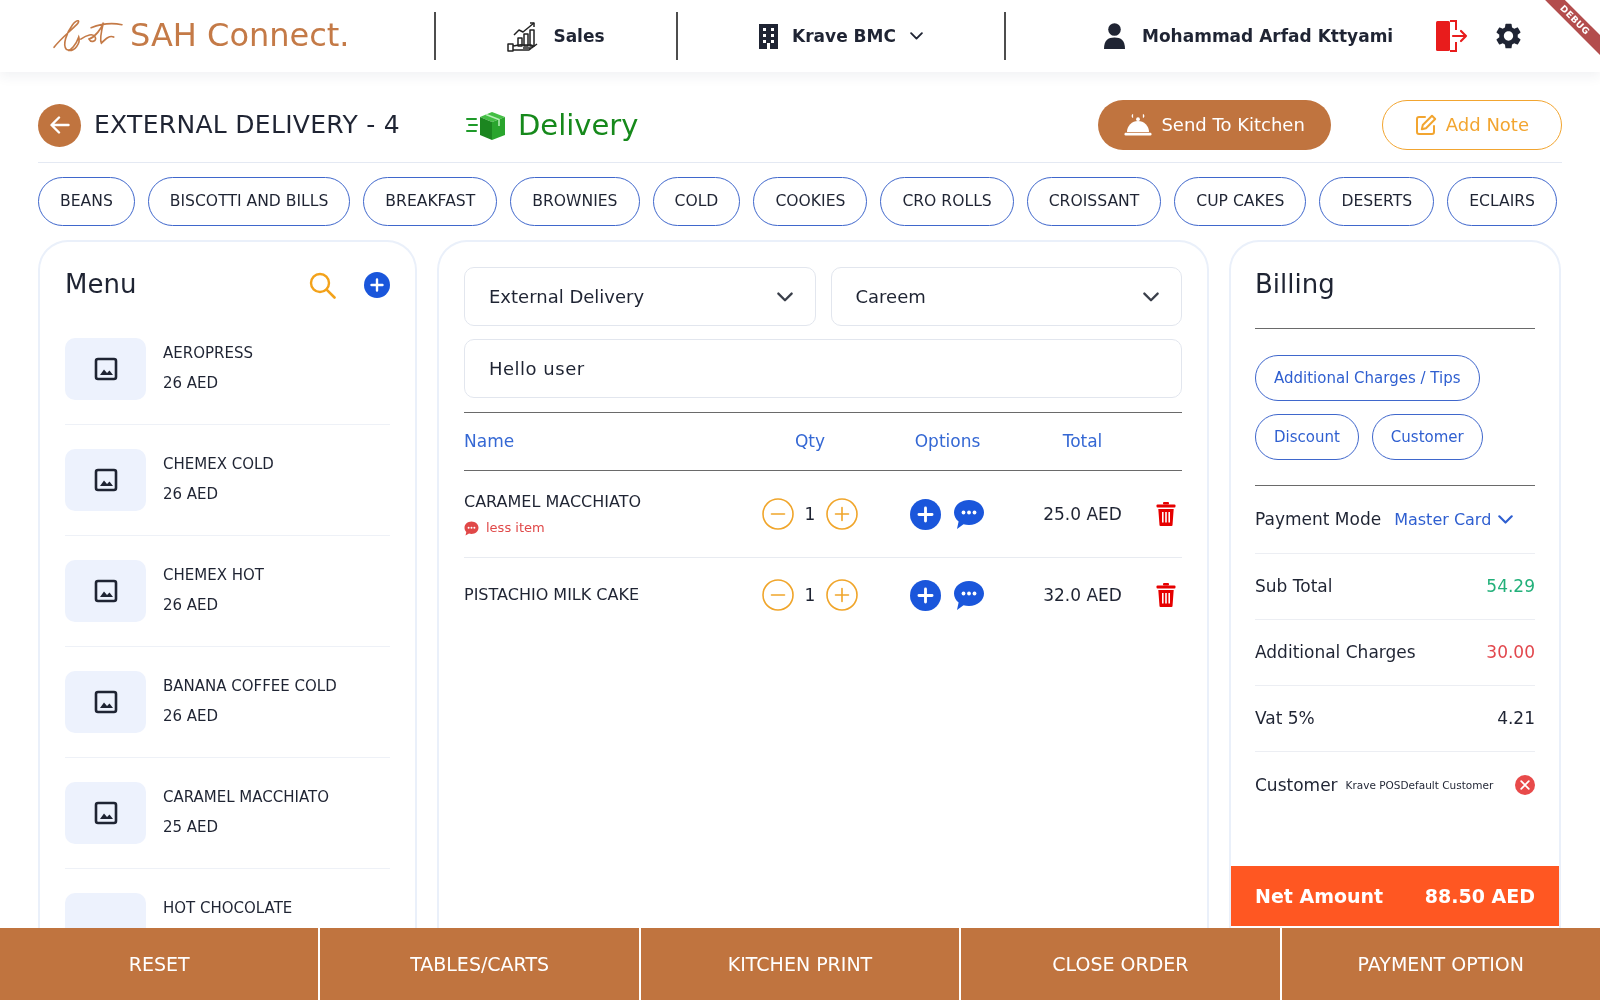  I want to click on category-button: CROISSANT, so click(1094, 201).